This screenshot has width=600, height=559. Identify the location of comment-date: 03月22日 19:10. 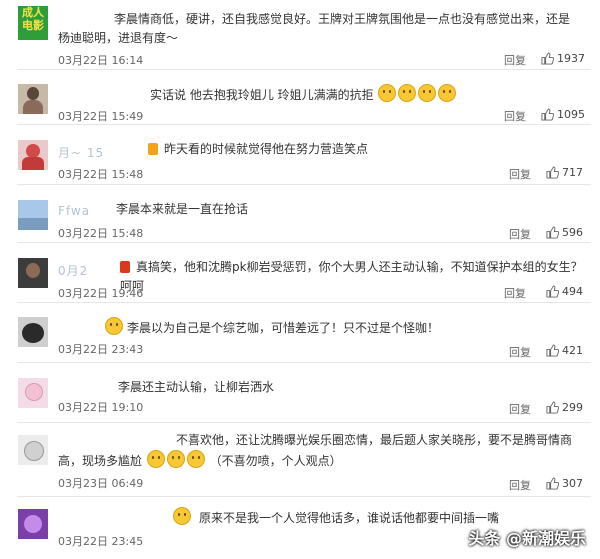
(101, 407).